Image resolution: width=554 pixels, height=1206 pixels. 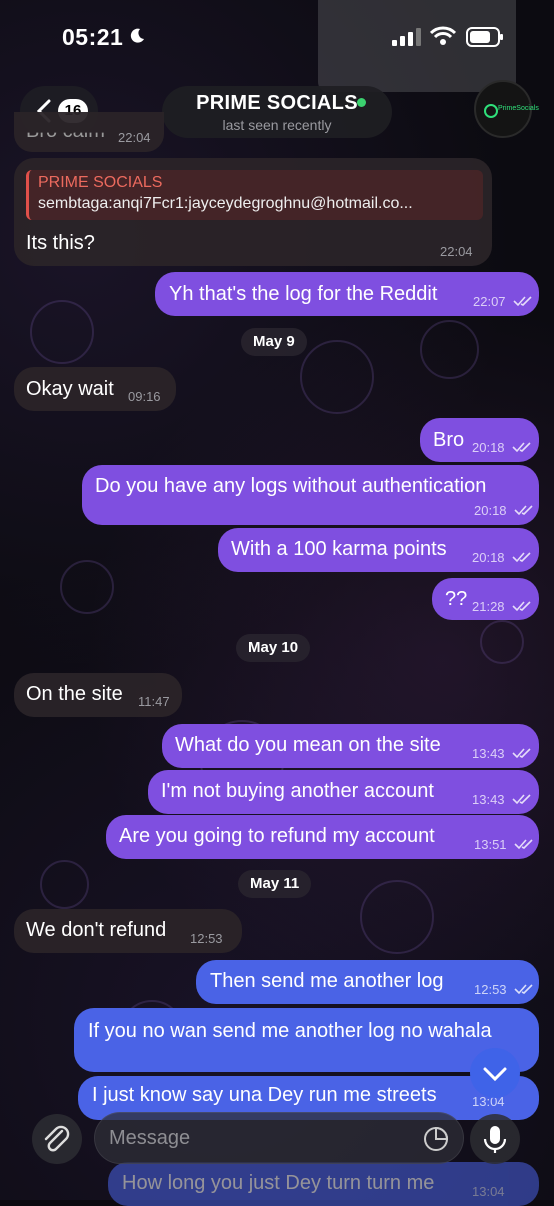 I want to click on message-outgoing: Yh that's the log for the Reddit 22:07, so click(x=347, y=294).